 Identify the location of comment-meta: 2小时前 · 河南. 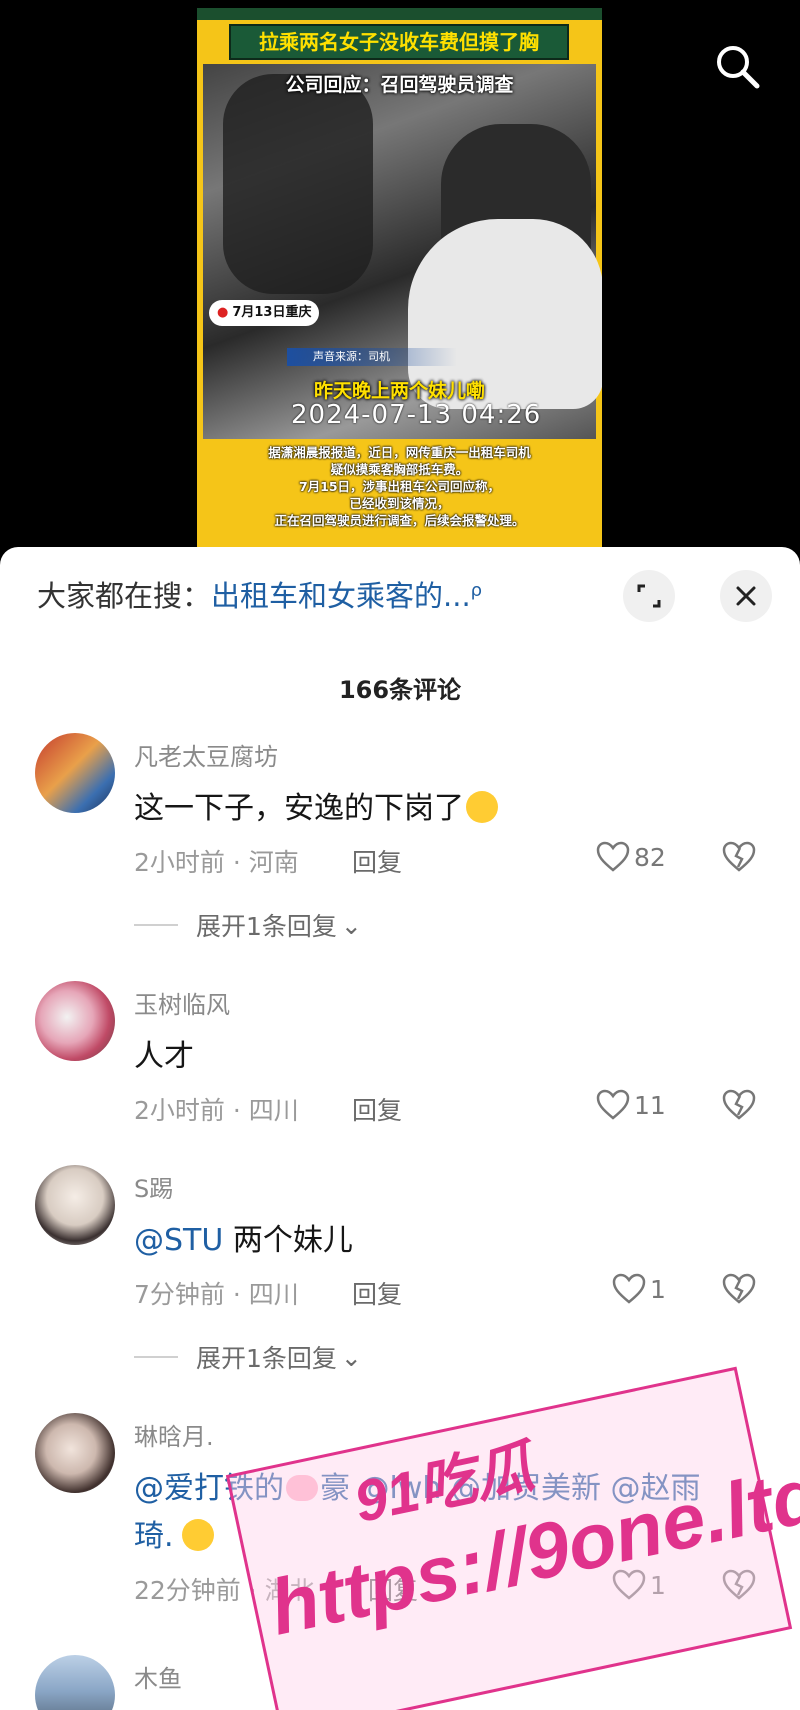
(216, 862).